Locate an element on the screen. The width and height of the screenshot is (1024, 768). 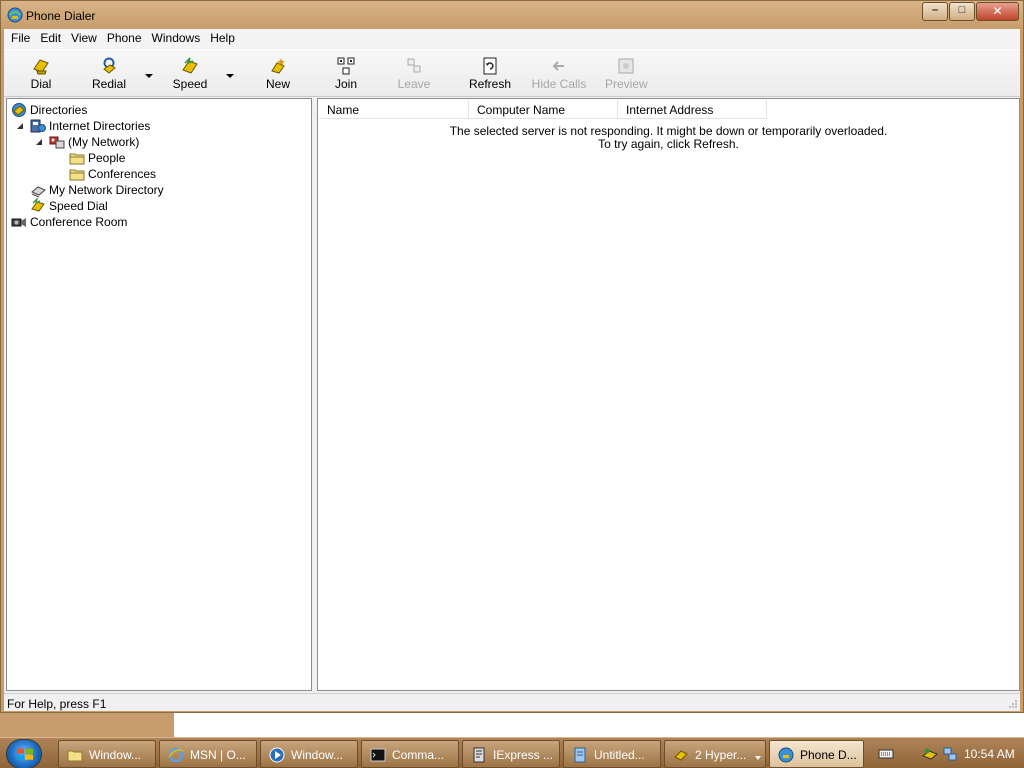
new-button: New is located at coordinates (278, 76).